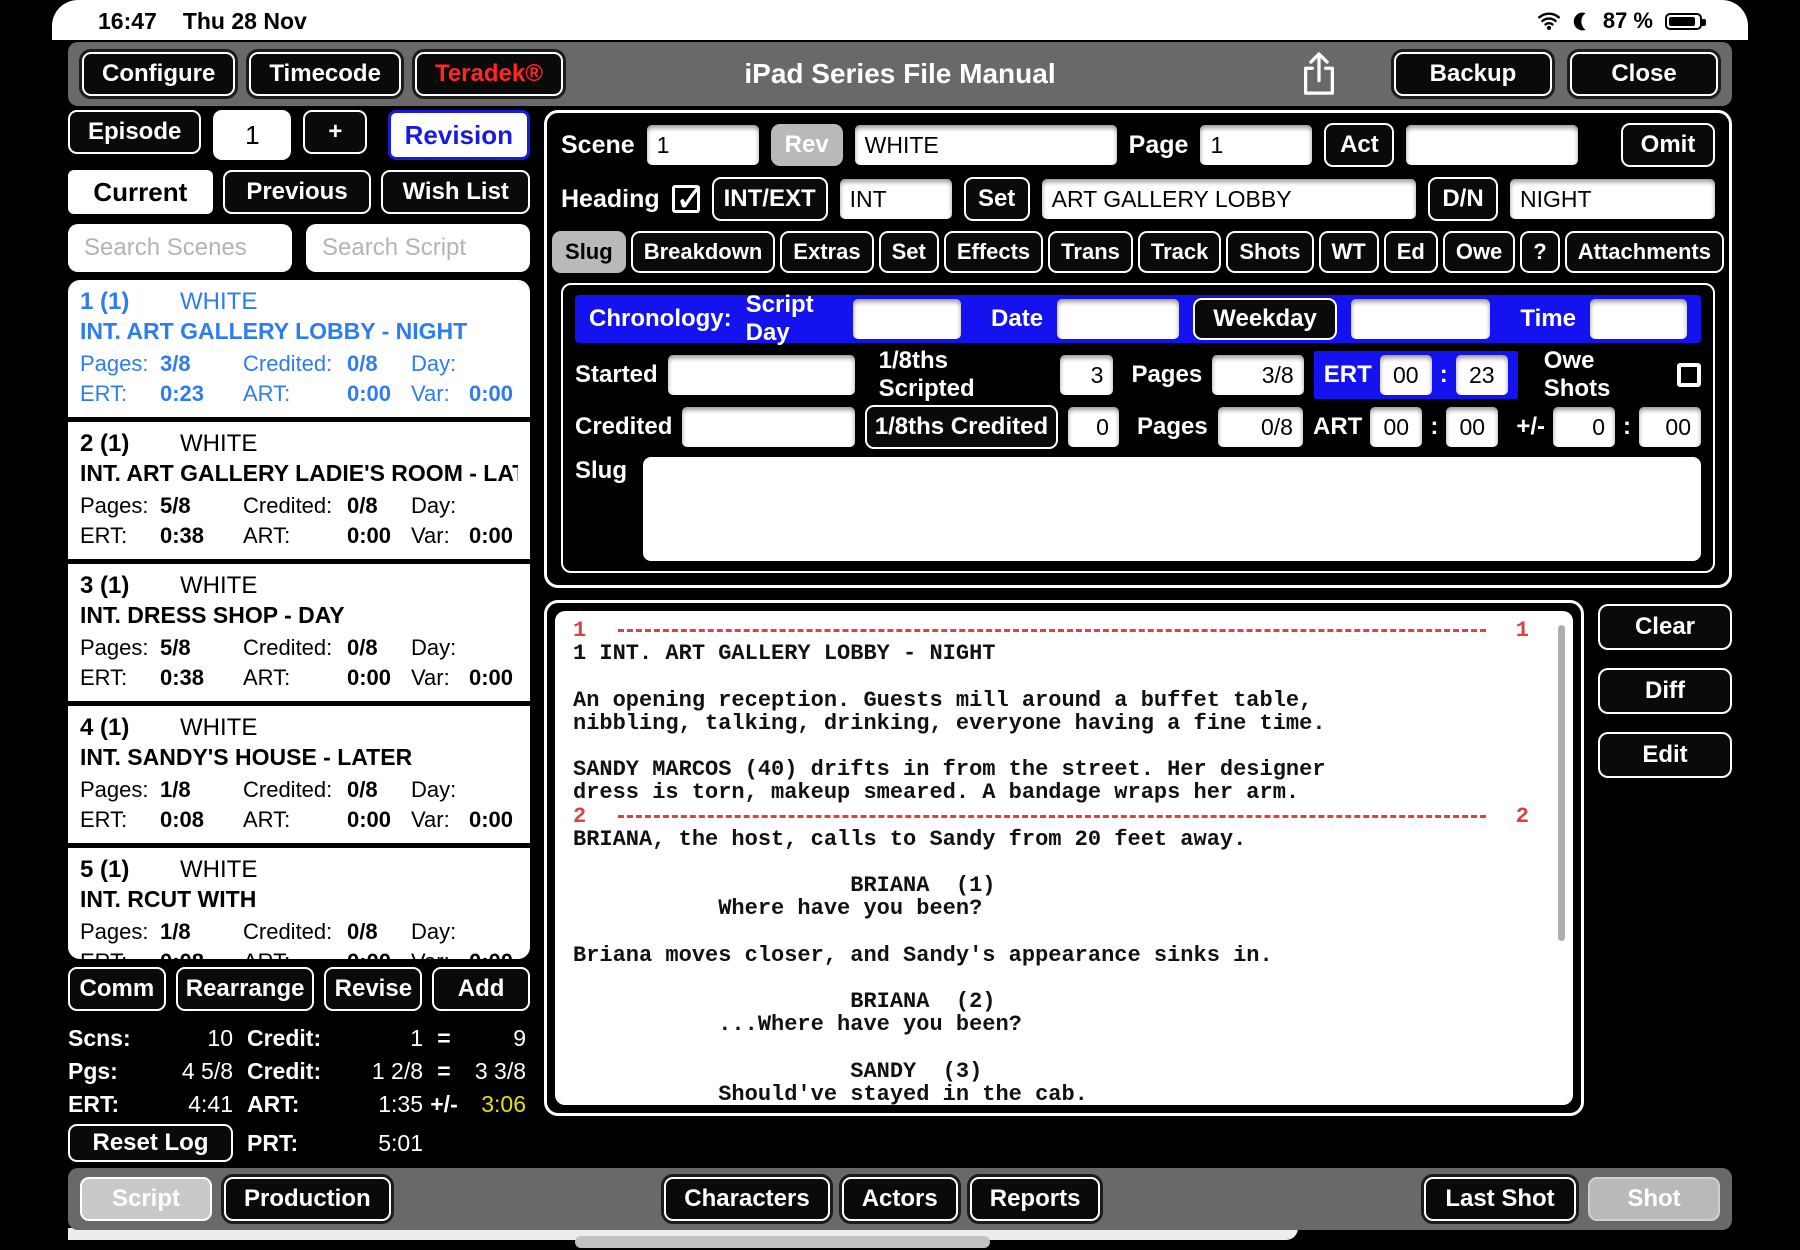 The image size is (1800, 1250). I want to click on tab-wt: WT, so click(1348, 252).